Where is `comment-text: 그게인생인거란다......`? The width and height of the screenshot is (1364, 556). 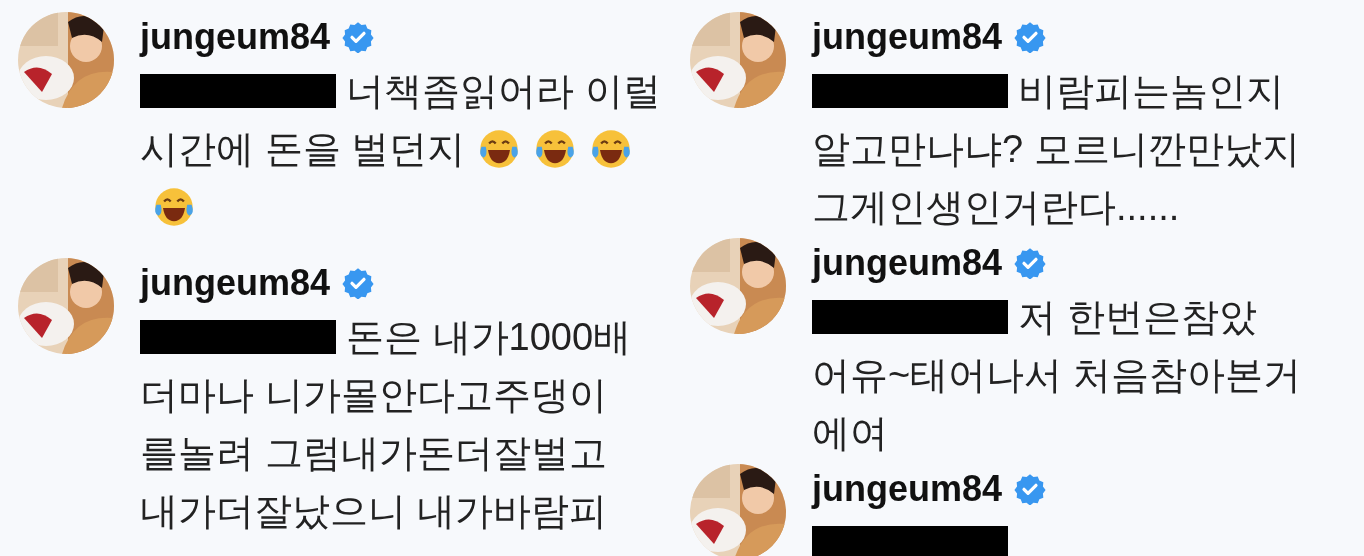
comment-text: 그게인생인거란다...... is located at coordinates (996, 207).